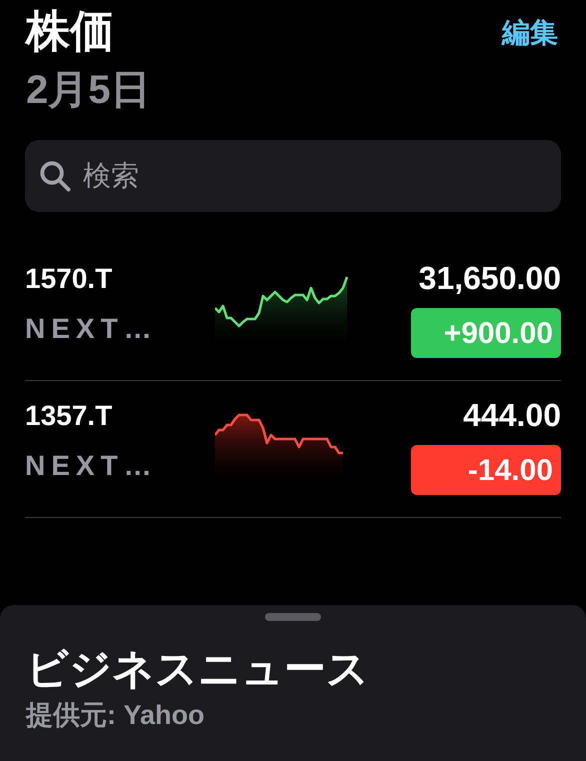  Describe the element at coordinates (69, 279) in the screenshot. I see `stock-symbol: 1570.T` at that location.